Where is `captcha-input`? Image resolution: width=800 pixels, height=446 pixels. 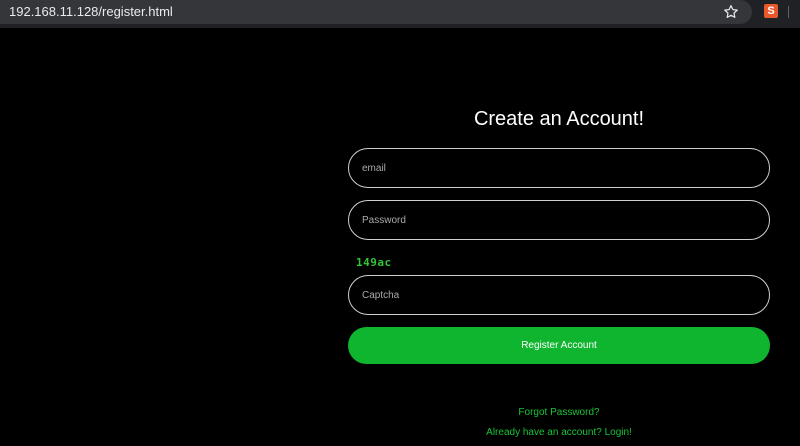
captcha-input is located at coordinates (559, 295).